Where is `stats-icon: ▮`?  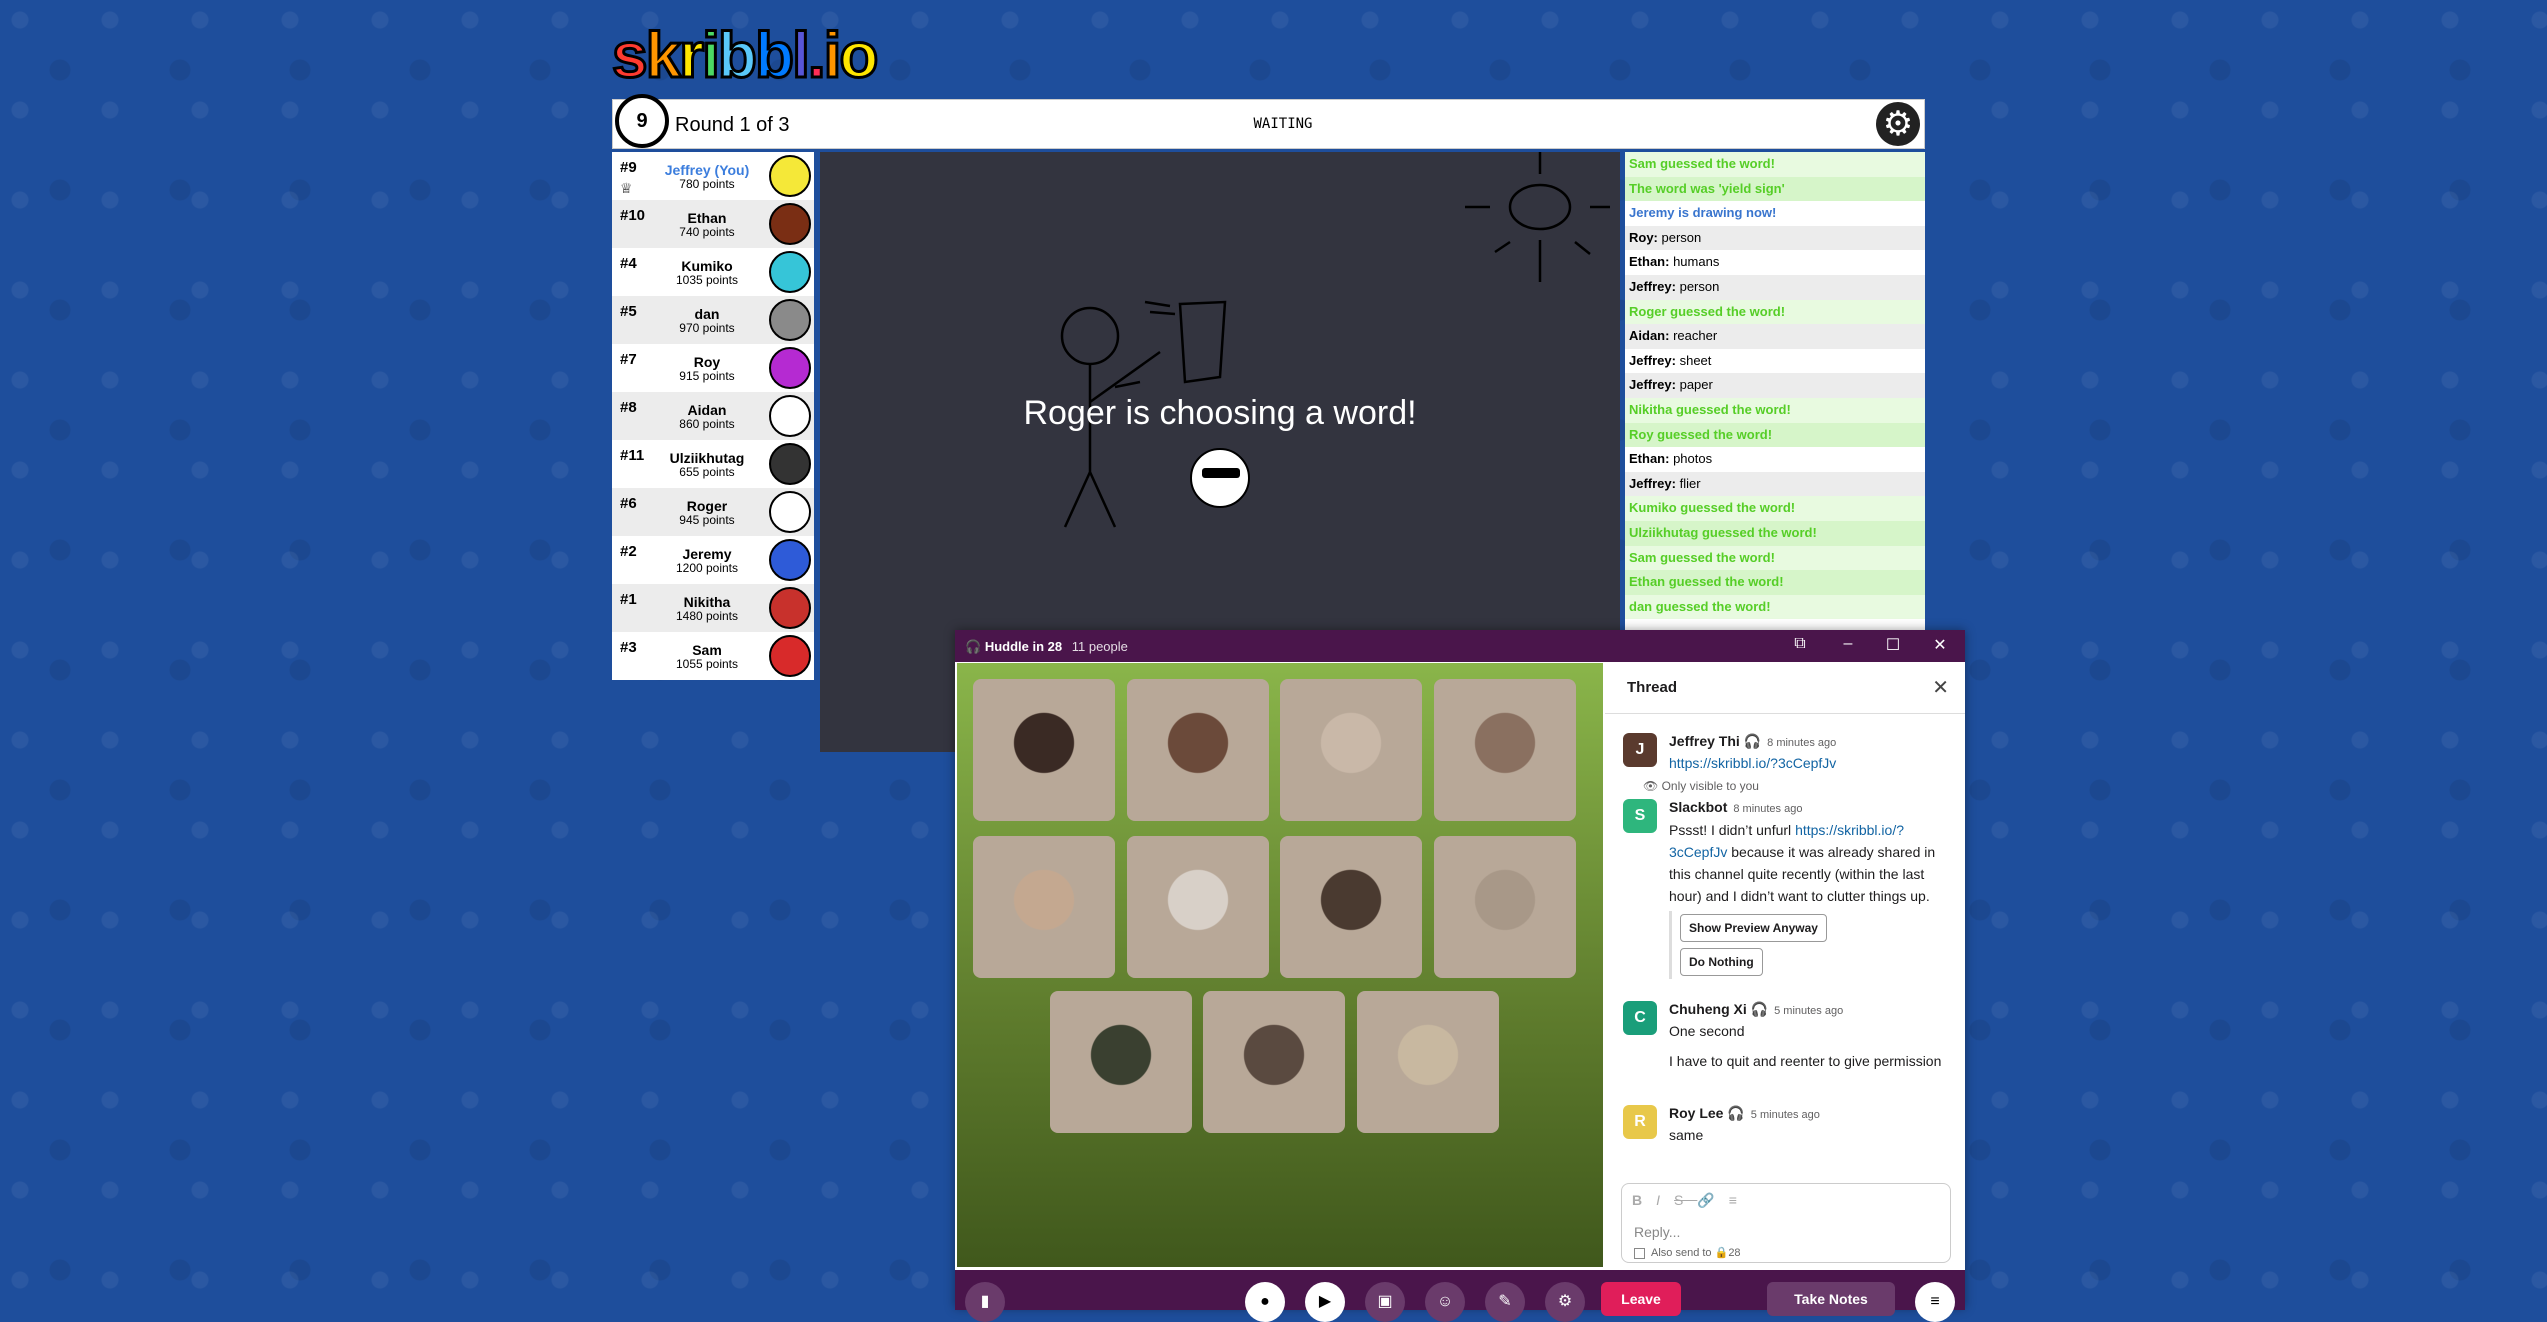 stats-icon: ▮ is located at coordinates (985, 1302).